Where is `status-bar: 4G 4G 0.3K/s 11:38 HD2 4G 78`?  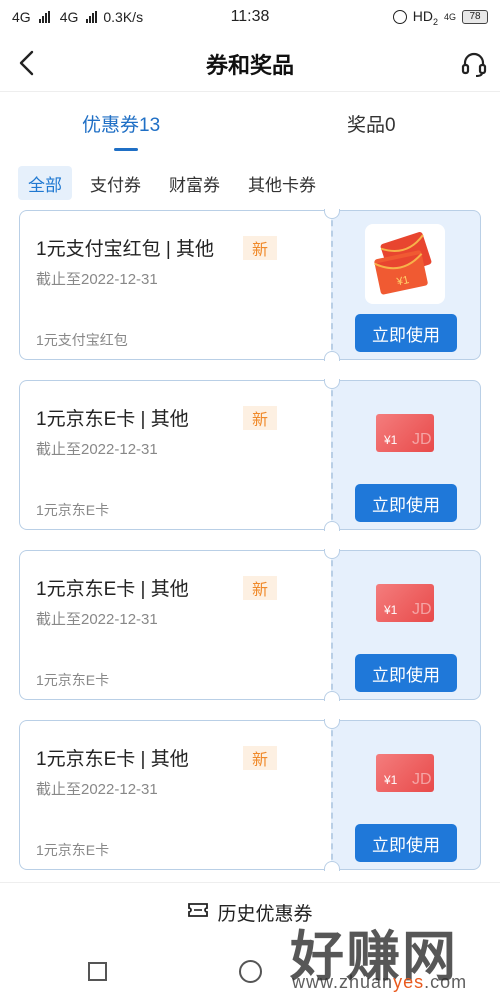 status-bar: 4G 4G 0.3K/s 11:38 HD2 4G 78 is located at coordinates (250, 17).